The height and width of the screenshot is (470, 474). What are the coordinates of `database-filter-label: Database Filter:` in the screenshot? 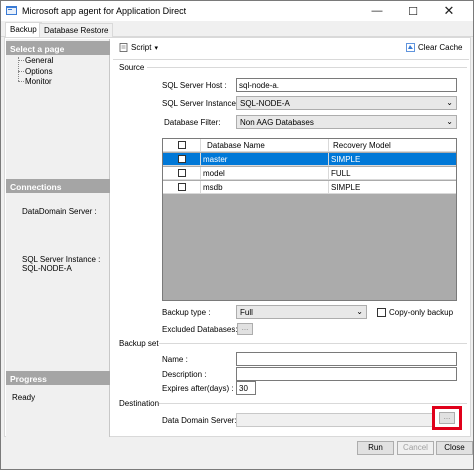 It's located at (192, 122).